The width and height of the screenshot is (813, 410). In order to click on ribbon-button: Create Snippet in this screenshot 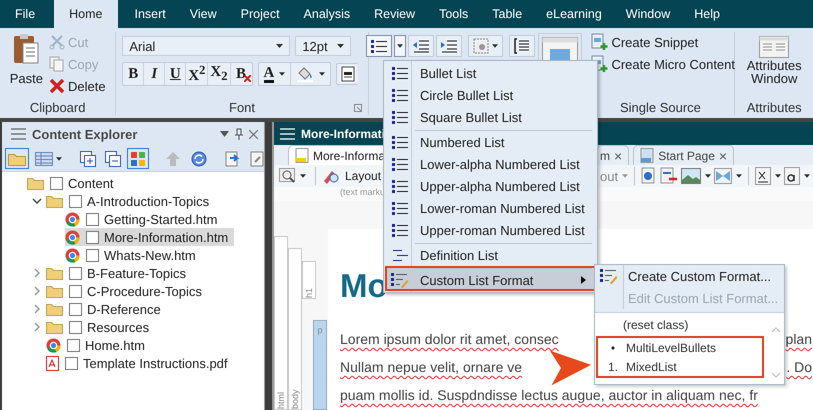, I will do `click(663, 42)`.